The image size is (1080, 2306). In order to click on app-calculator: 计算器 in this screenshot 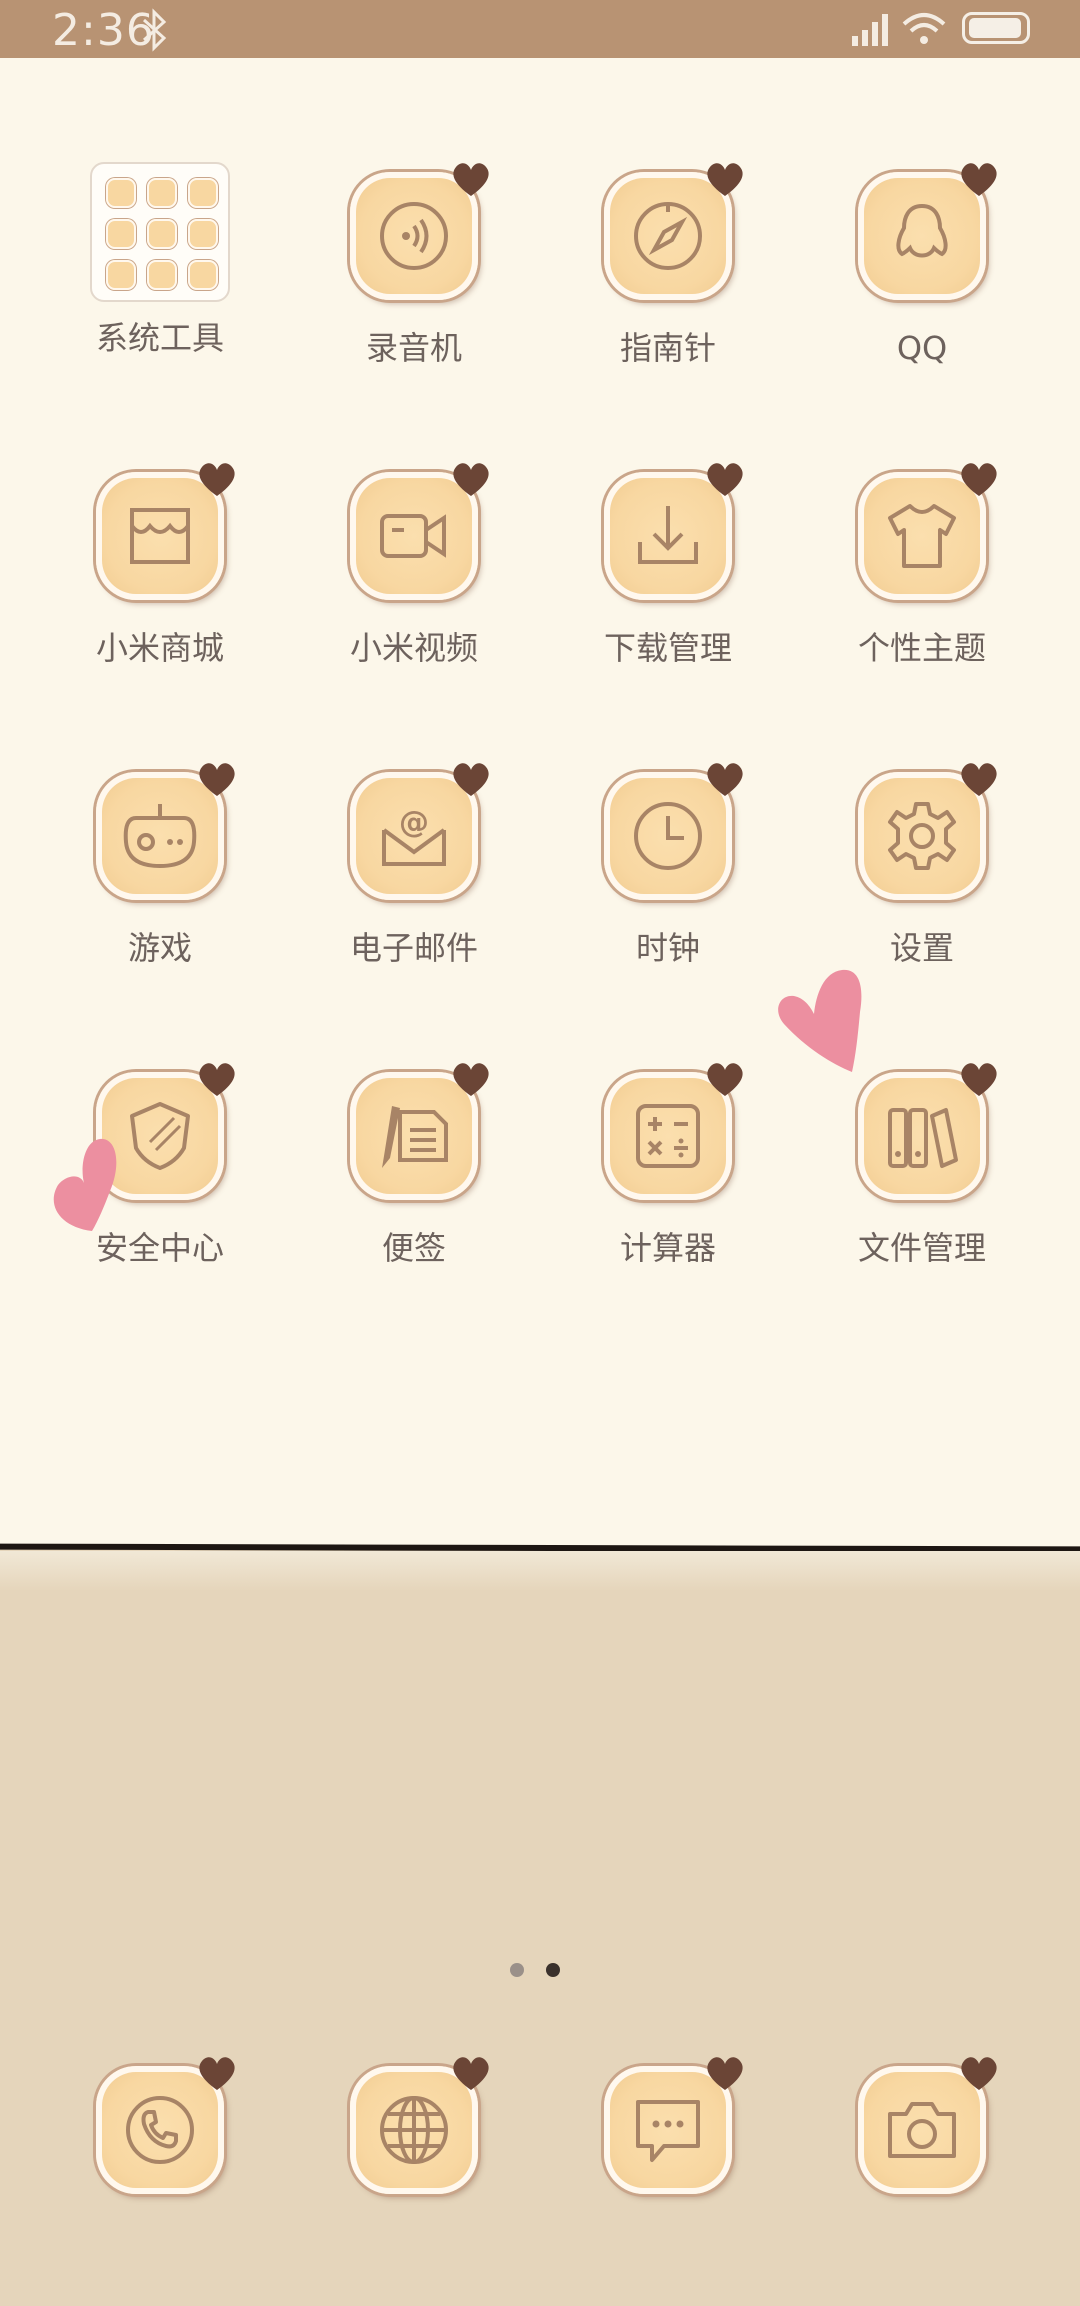, I will do `click(668, 1187)`.